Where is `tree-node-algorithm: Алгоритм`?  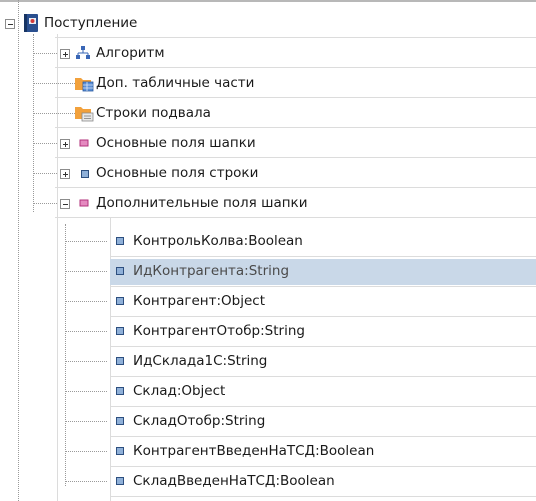
tree-node-algorithm: Алгоритм is located at coordinates (268, 53).